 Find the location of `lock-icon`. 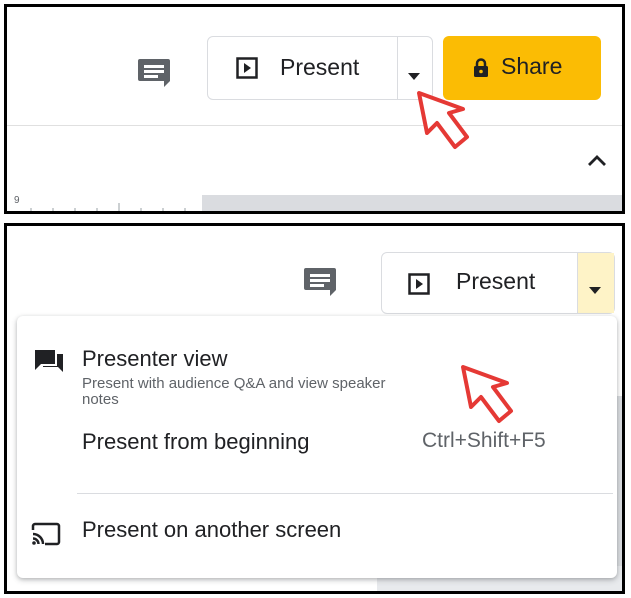

lock-icon is located at coordinates (481, 70).